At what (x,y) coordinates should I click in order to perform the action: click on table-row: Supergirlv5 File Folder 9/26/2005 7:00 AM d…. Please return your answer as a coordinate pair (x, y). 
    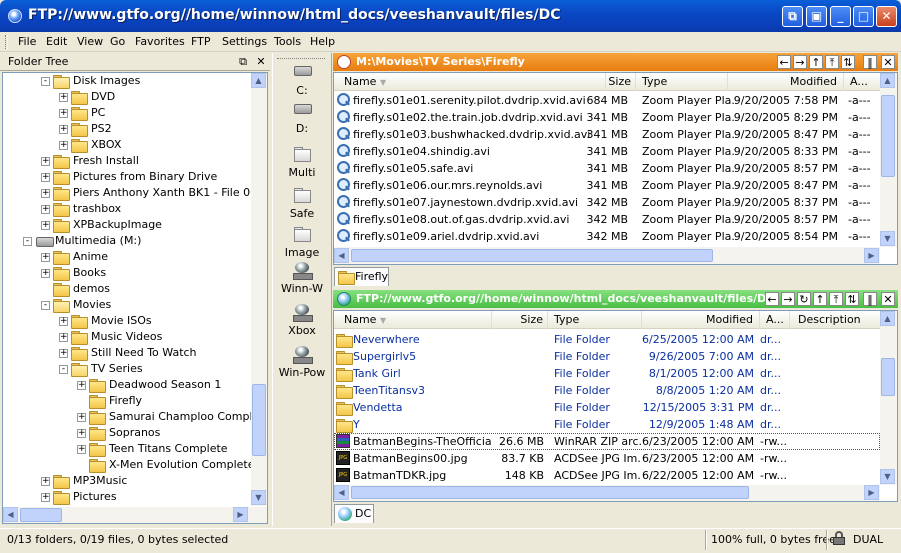
    Looking at the image, I should click on (607, 356).